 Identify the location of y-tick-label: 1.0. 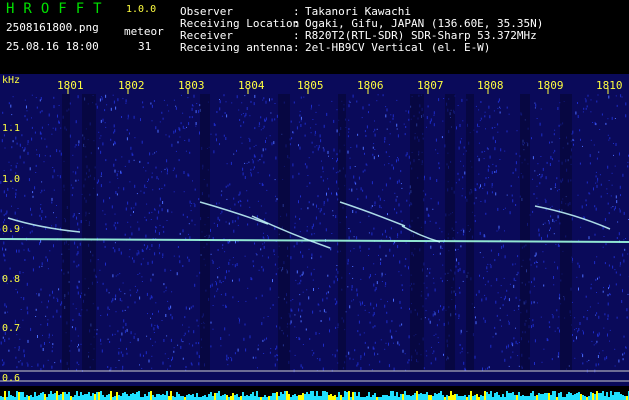
(11, 179).